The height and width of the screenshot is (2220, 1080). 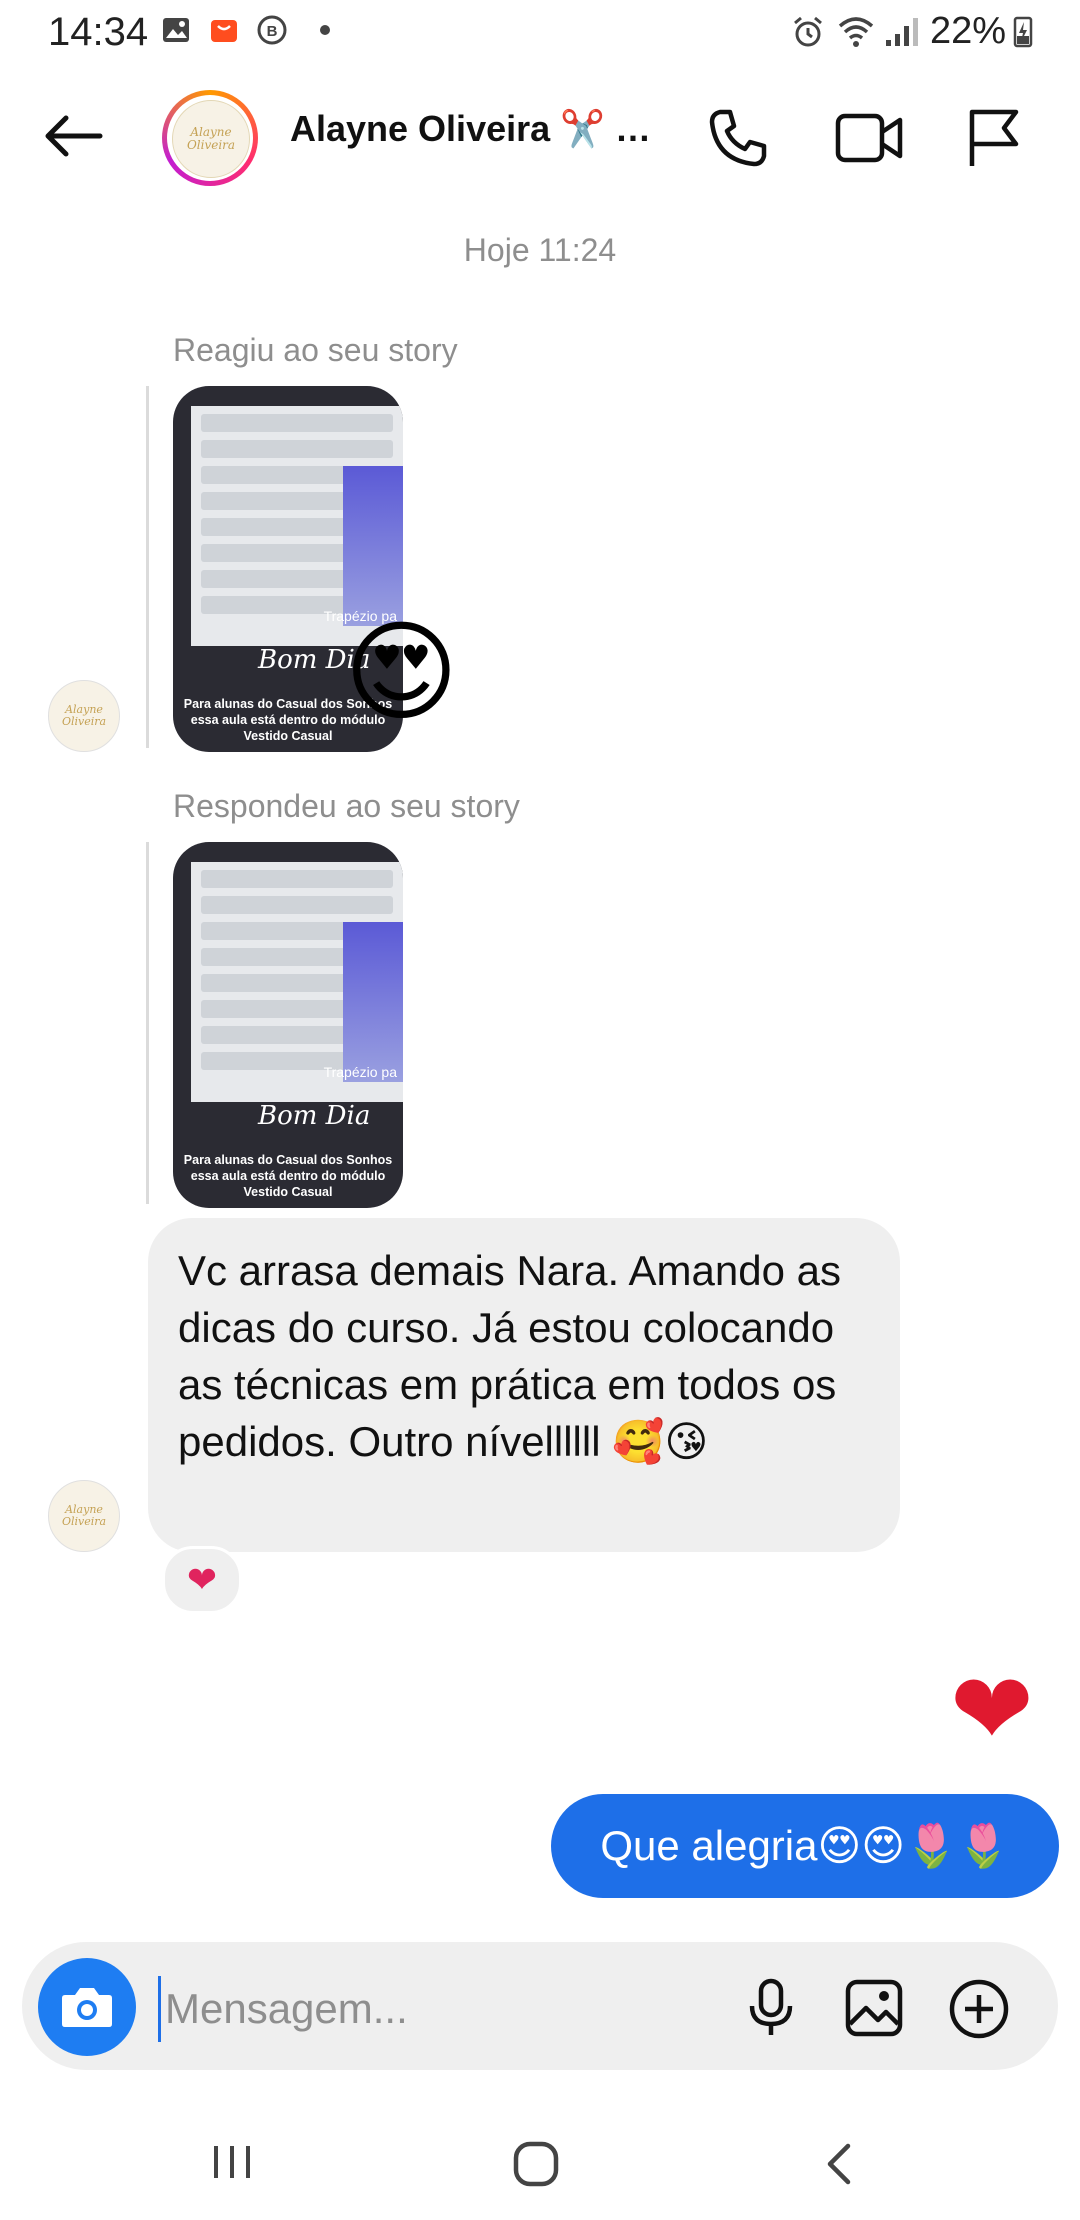 I want to click on heart-eyes-reaction-emoji: 😍, so click(x=401, y=672).